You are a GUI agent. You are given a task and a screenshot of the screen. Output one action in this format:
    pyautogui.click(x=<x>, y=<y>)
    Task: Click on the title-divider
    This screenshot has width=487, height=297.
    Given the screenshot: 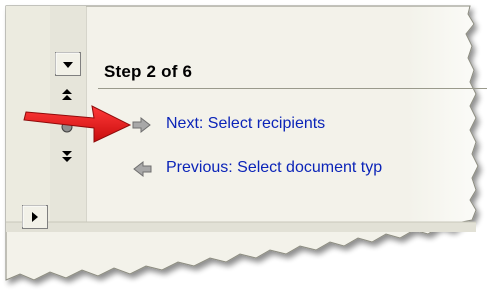 What is the action you would take?
    pyautogui.click(x=292, y=88)
    